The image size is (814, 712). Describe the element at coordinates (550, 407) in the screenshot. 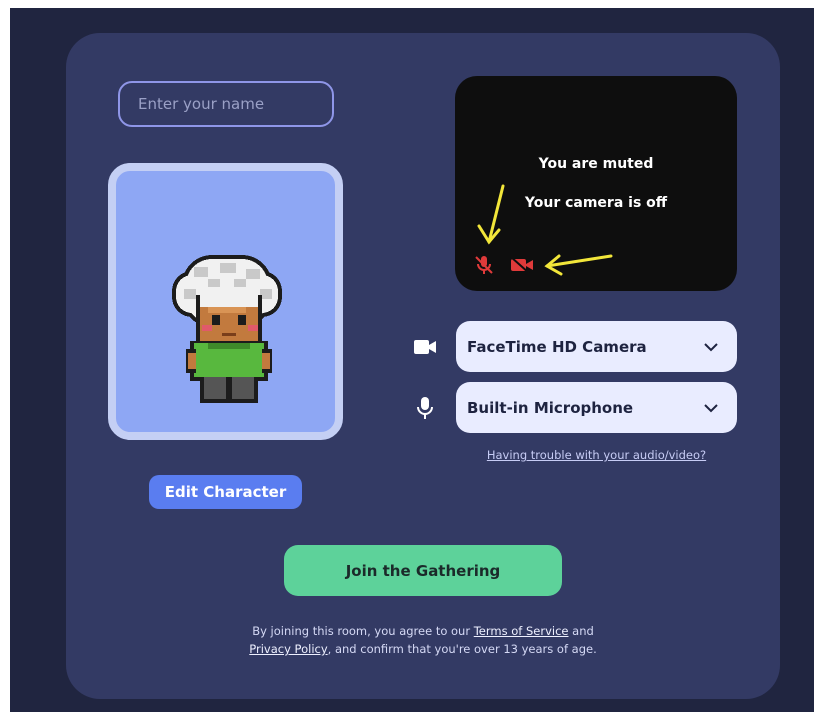

I see `microphone-select-value: Built-in Microphone` at that location.